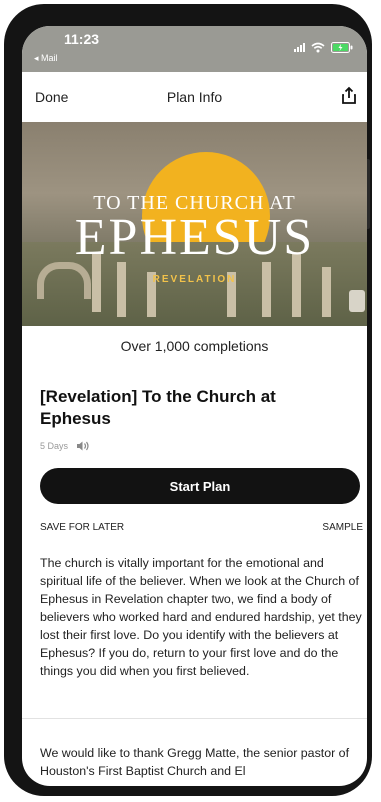  What do you see at coordinates (299, 47) in the screenshot?
I see `signal-icon` at bounding box center [299, 47].